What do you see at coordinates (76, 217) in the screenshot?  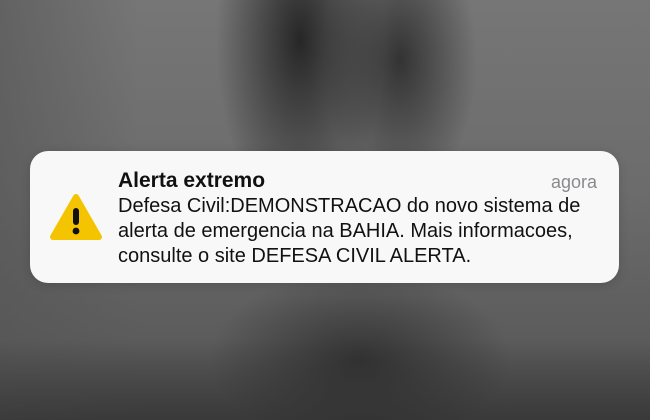 I see `warning-triangle-icon` at bounding box center [76, 217].